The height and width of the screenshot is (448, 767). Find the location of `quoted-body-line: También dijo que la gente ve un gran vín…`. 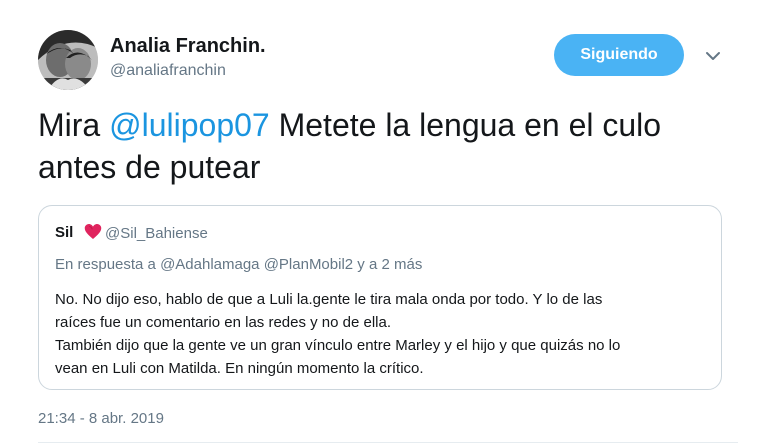

quoted-body-line: También dijo que la gente ve un gran vín… is located at coordinates (338, 345).